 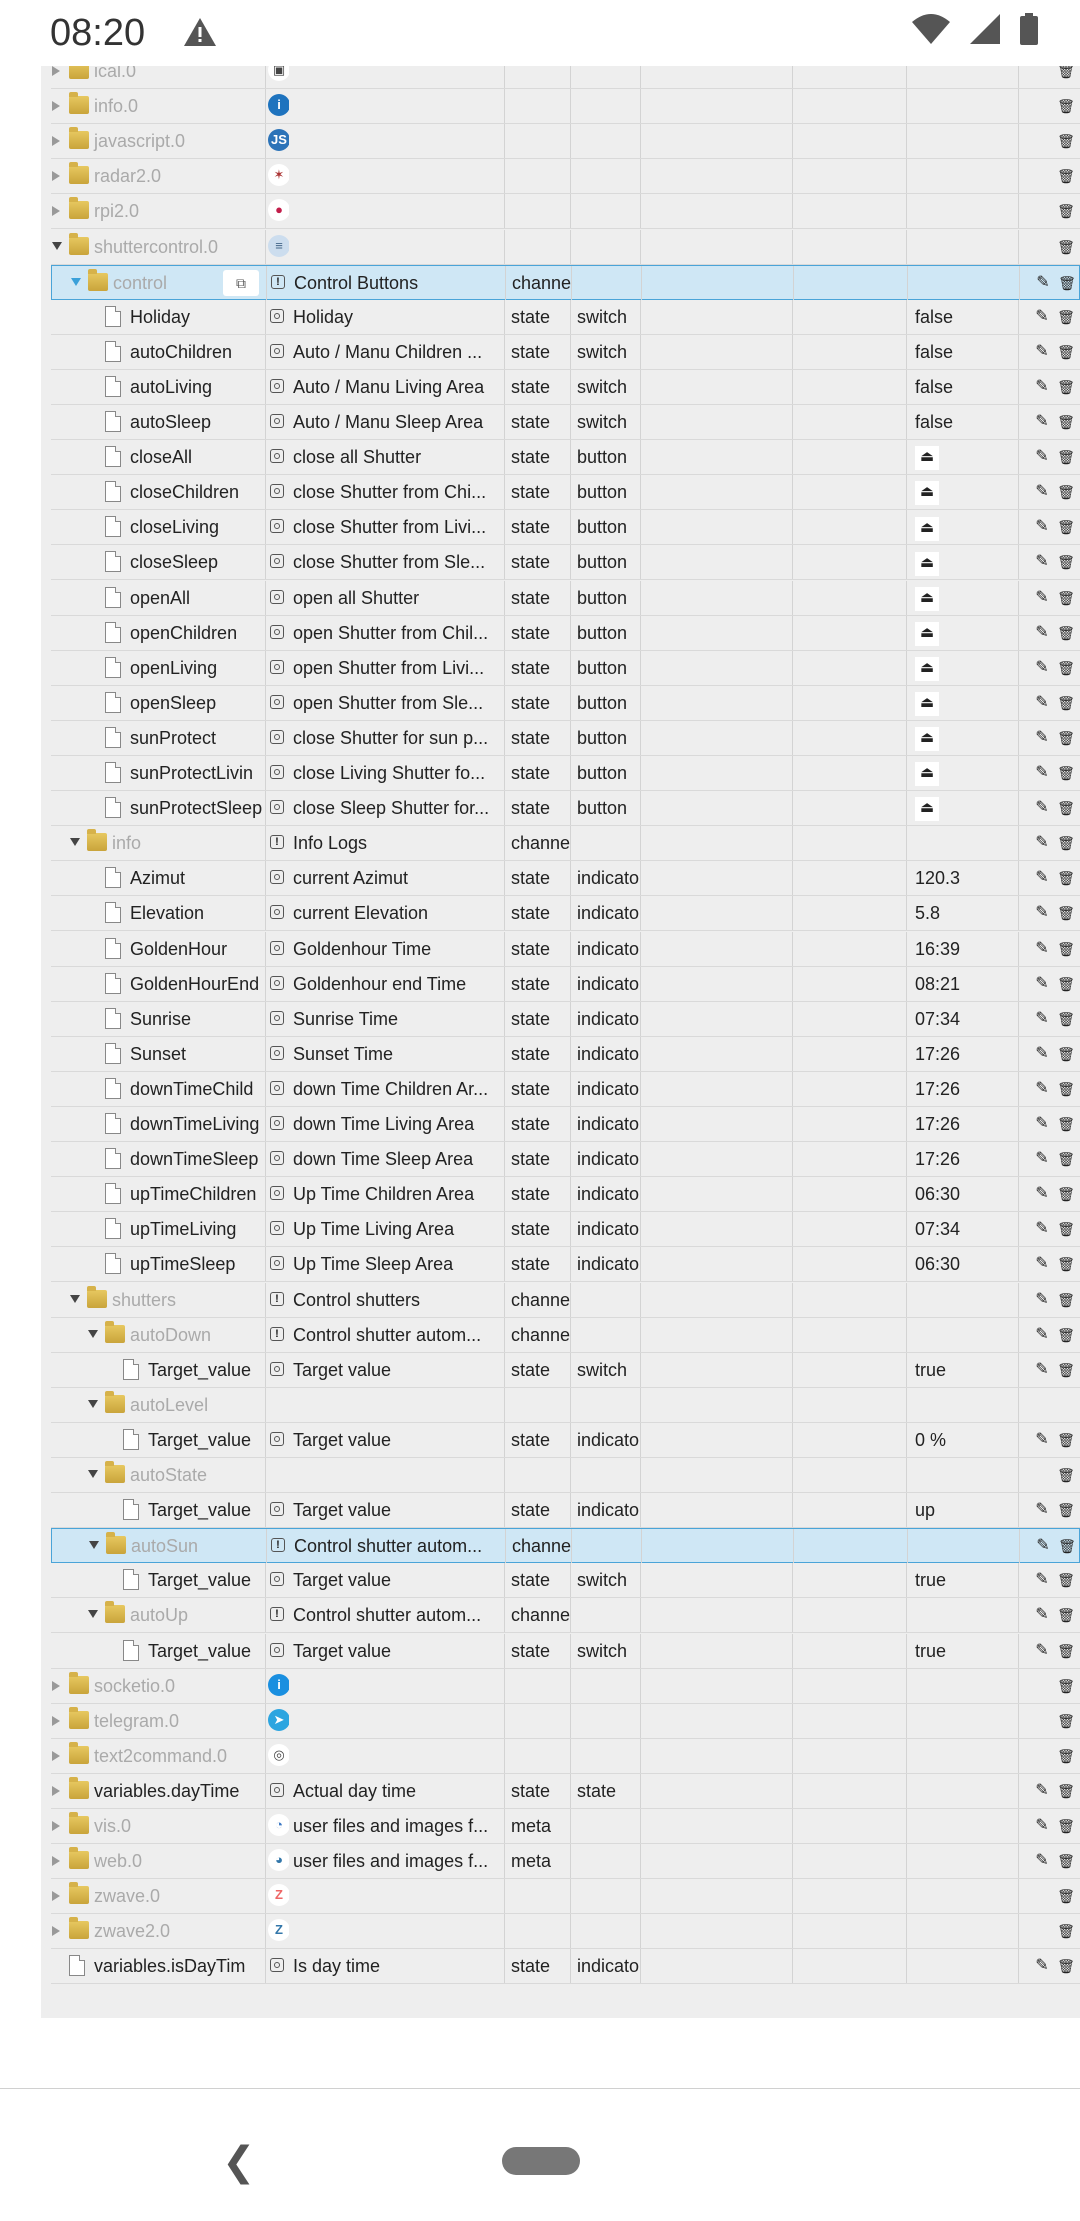 What do you see at coordinates (565, 317) in the screenshot?
I see `tree-row: Holiday Holiday state switch false ✎ 🗑` at bounding box center [565, 317].